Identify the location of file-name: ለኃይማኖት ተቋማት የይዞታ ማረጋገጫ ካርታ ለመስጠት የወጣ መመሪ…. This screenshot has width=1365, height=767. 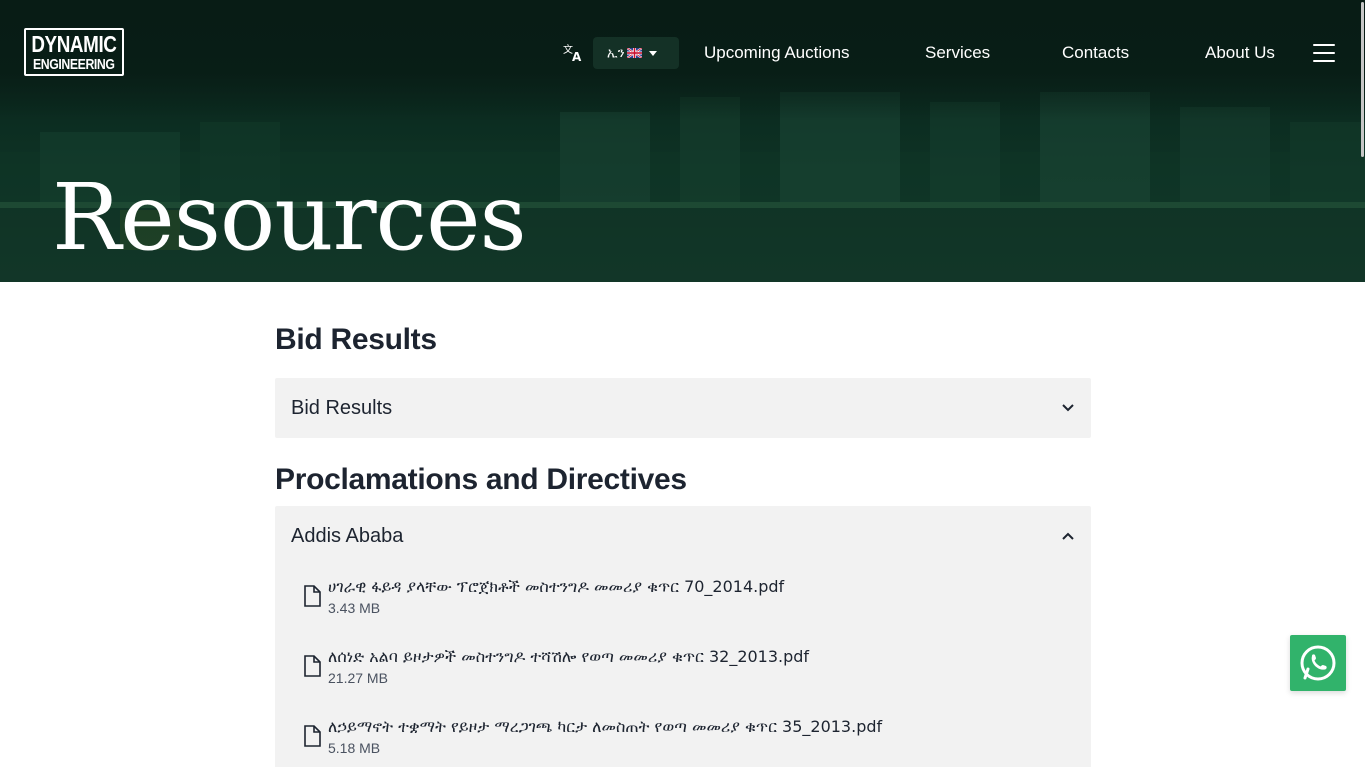
(605, 727).